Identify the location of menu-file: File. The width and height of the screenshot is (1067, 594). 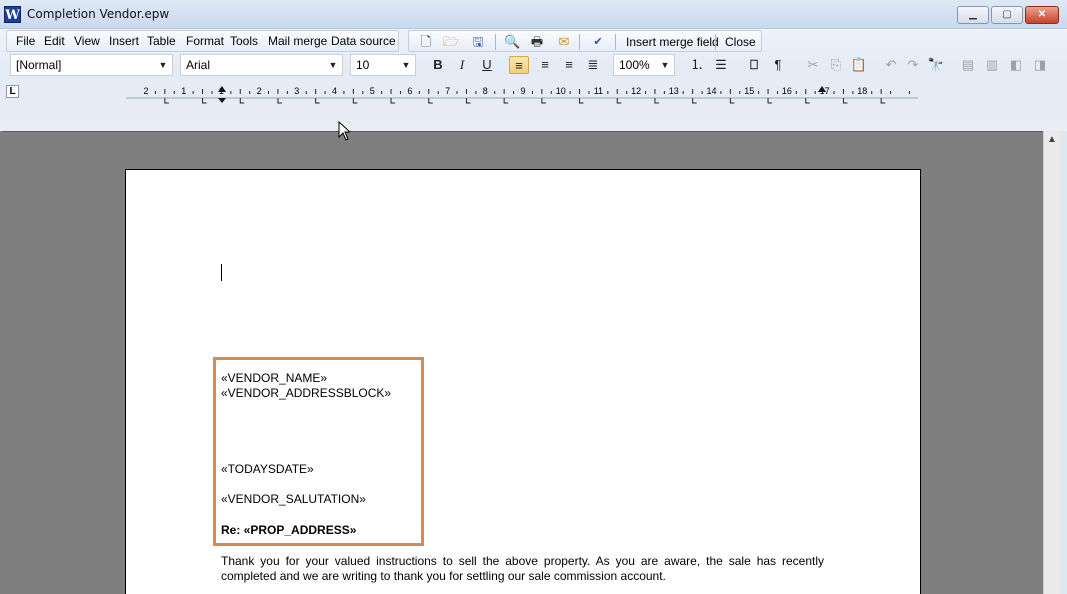
(25, 41).